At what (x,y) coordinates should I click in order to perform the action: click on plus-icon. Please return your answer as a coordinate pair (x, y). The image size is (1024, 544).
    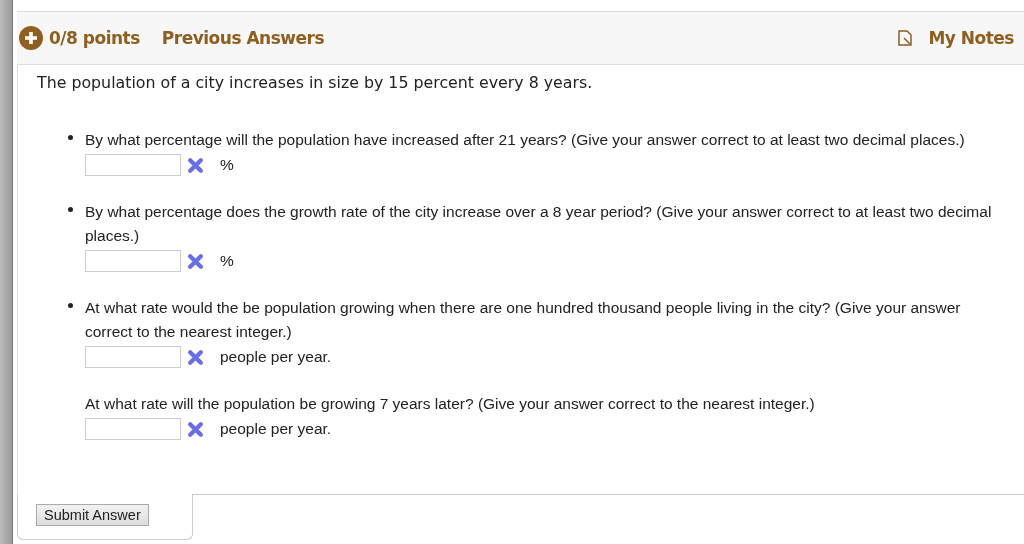
    Looking at the image, I should click on (31, 38).